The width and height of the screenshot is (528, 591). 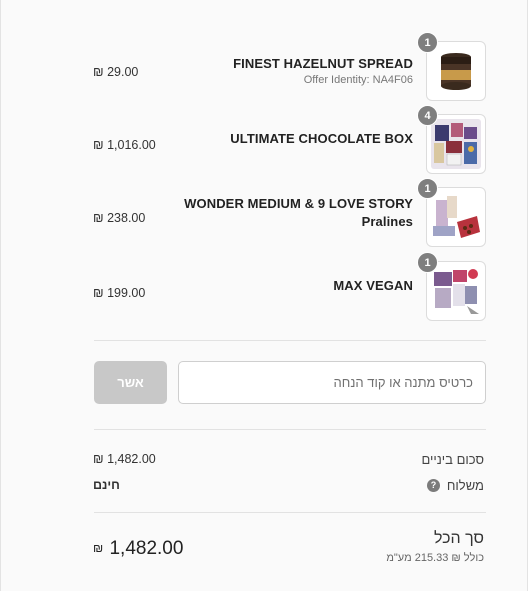 I want to click on help-icon: ?, so click(x=433, y=485).